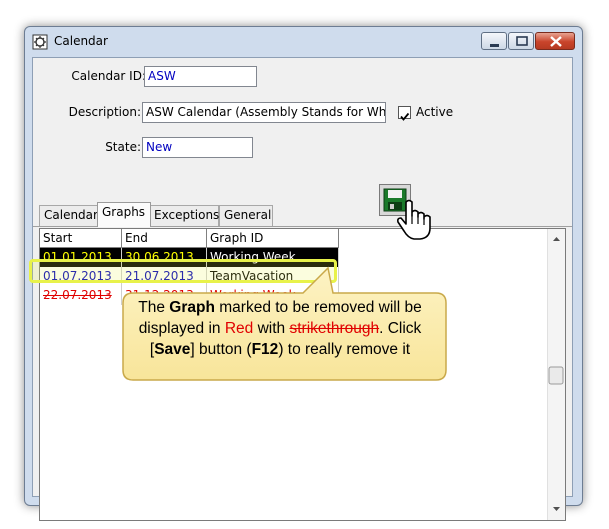  What do you see at coordinates (197, 147) in the screenshot?
I see `state-field: New` at bounding box center [197, 147].